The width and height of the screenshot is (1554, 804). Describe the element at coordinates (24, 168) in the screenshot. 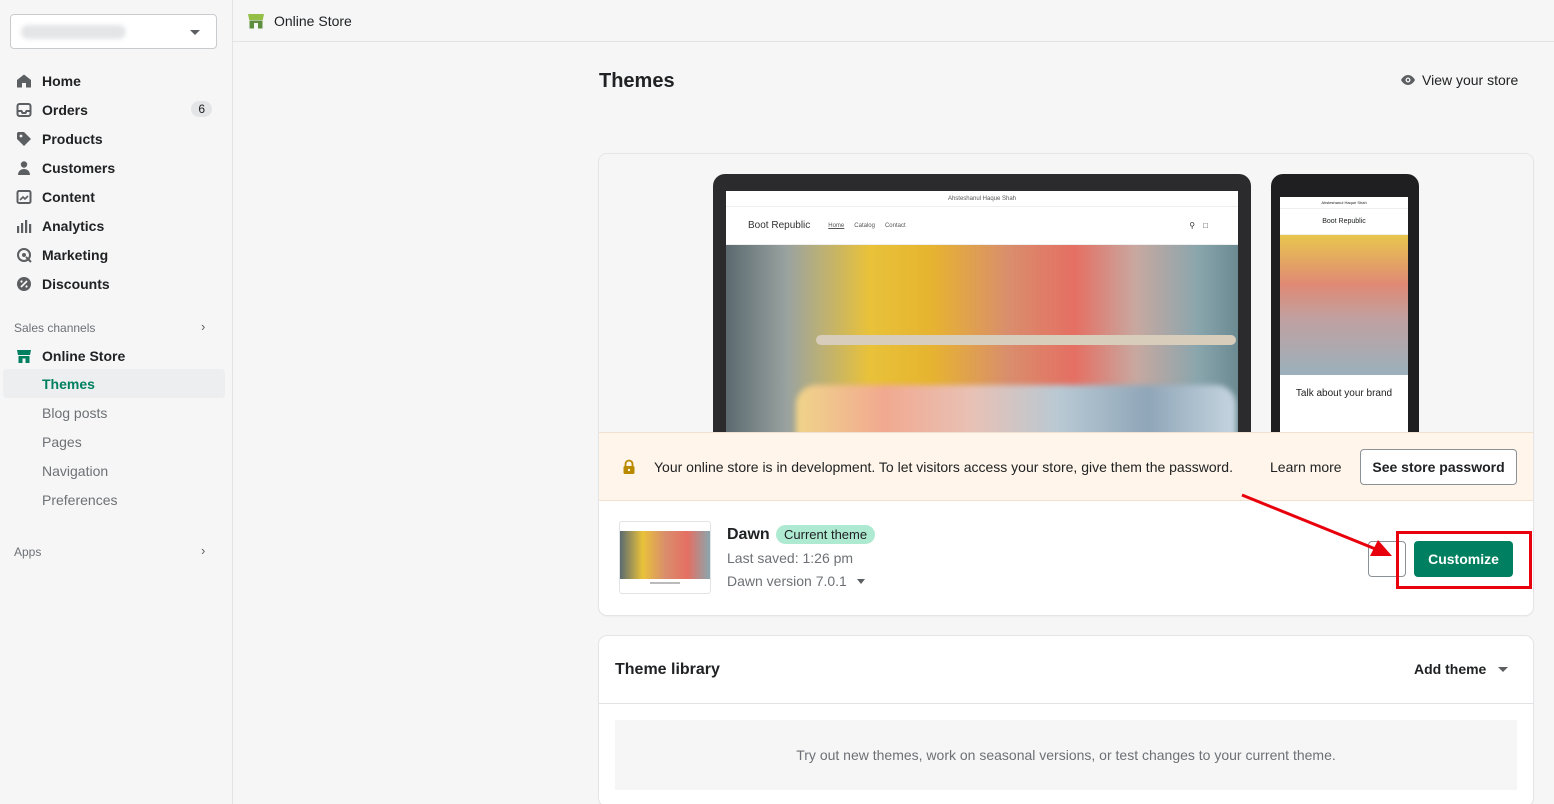

I see `person-icon` at that location.